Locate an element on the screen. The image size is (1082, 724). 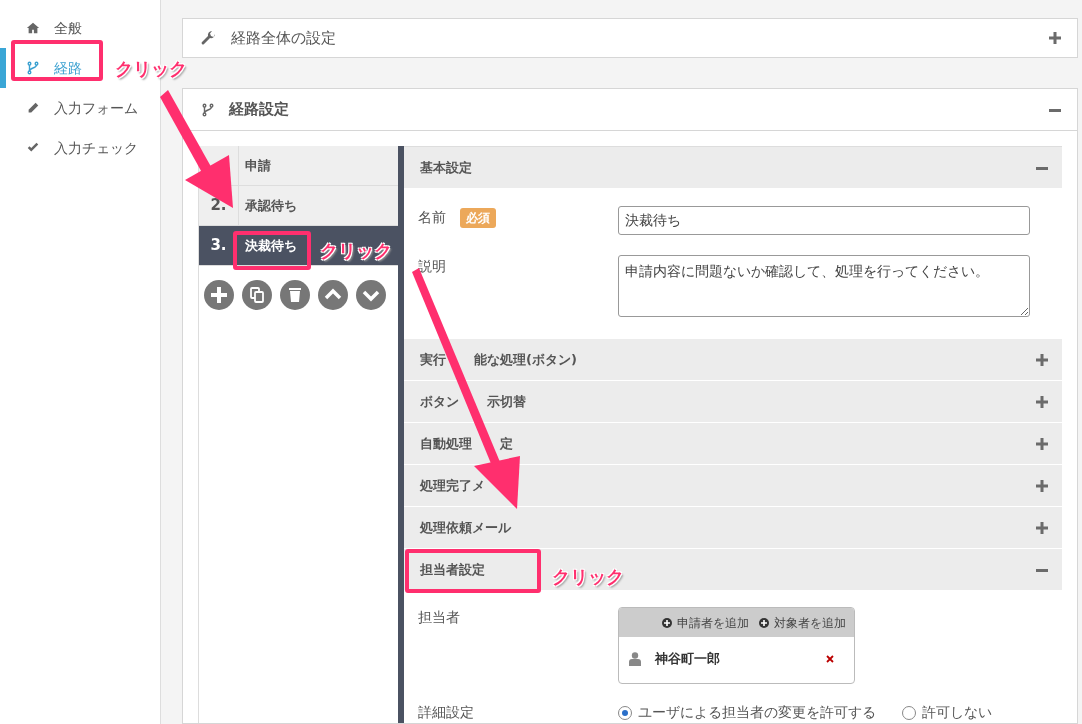
person-icon is located at coordinates (635, 658).